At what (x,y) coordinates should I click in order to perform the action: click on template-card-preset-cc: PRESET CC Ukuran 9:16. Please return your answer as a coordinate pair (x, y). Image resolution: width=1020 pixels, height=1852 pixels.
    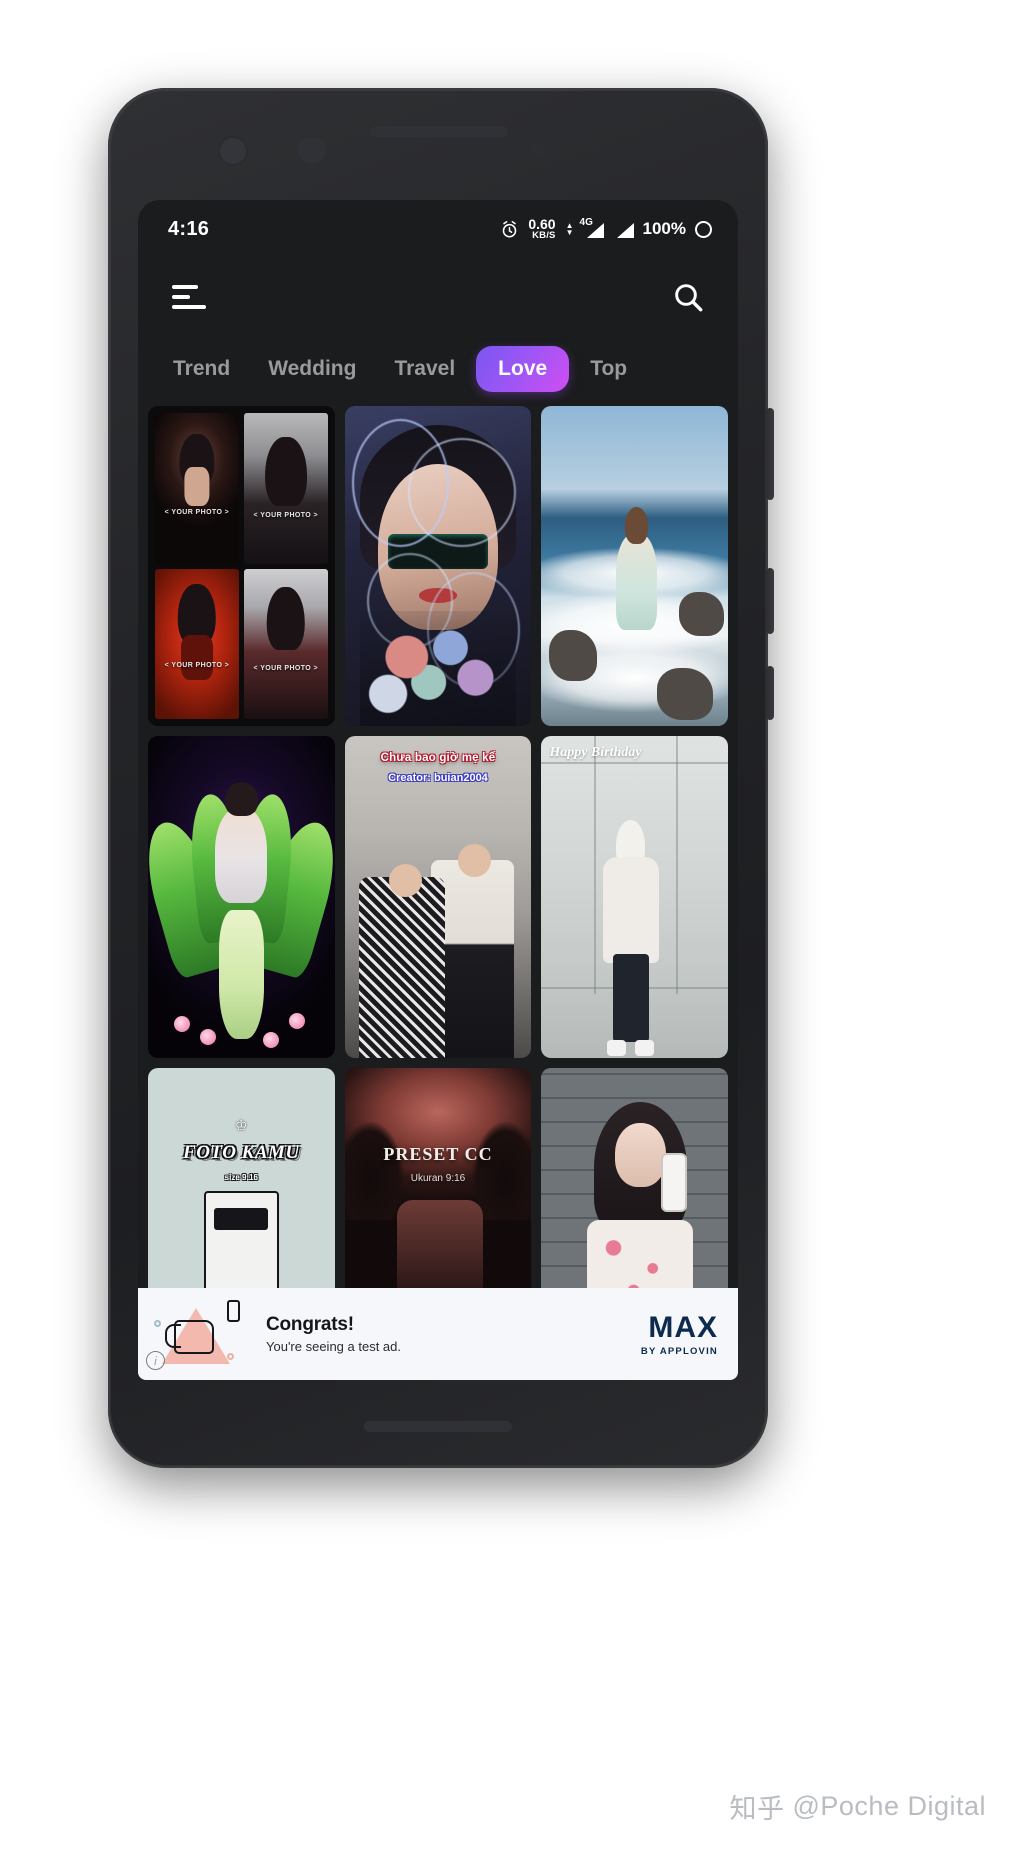
    Looking at the image, I should click on (438, 1190).